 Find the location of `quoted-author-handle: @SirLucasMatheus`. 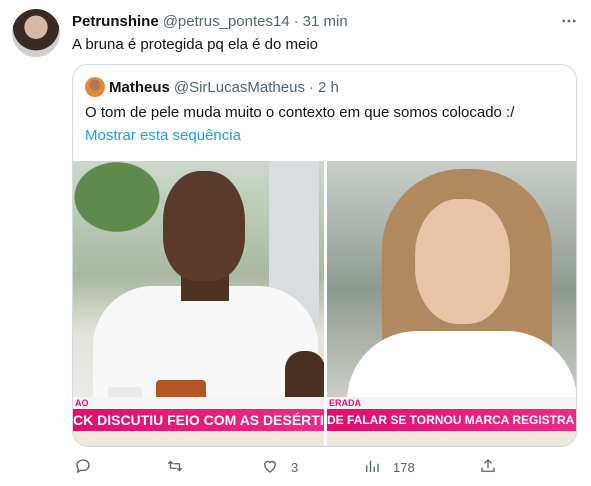

quoted-author-handle: @SirLucasMatheus is located at coordinates (239, 87).